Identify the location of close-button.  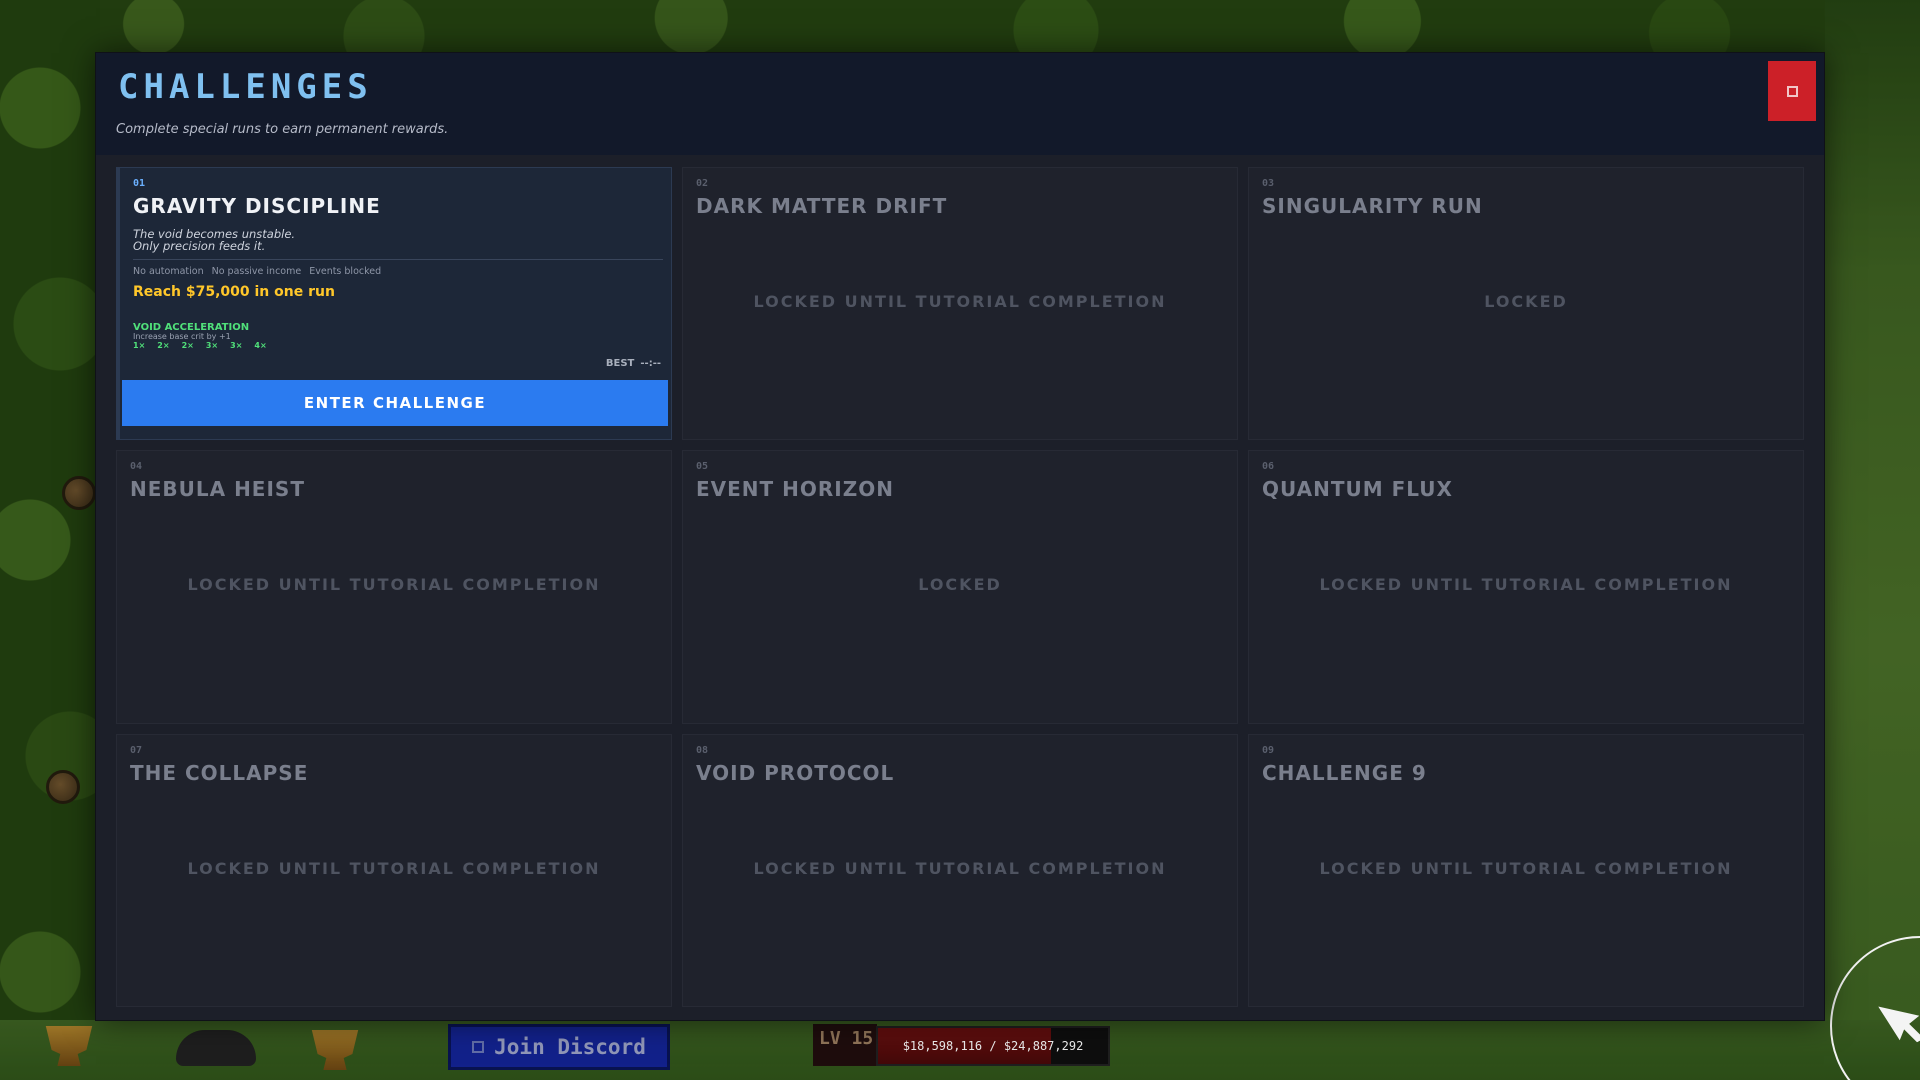
(1792, 91).